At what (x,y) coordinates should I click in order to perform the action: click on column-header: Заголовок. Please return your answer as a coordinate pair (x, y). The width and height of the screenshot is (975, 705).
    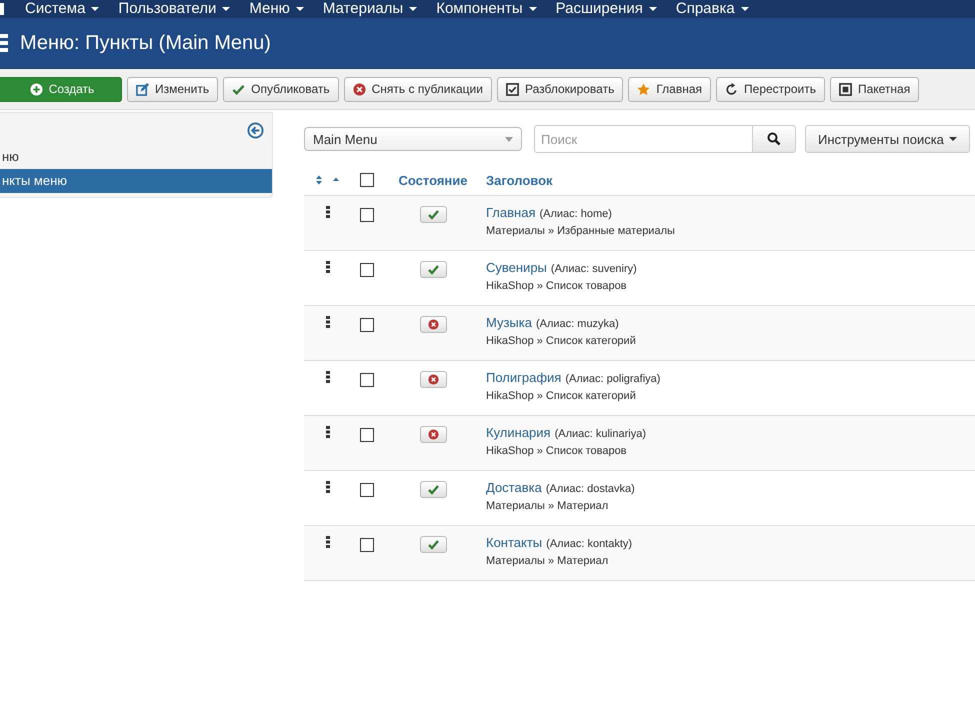
    Looking at the image, I should click on (519, 180).